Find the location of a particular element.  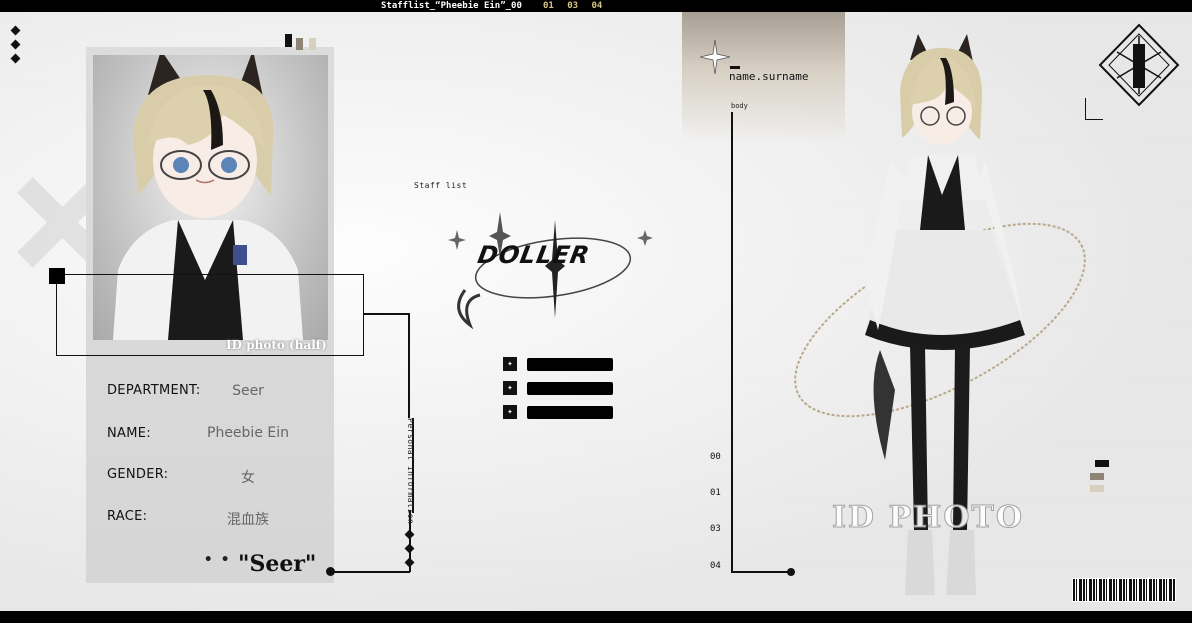

name-dash is located at coordinates (735, 67).